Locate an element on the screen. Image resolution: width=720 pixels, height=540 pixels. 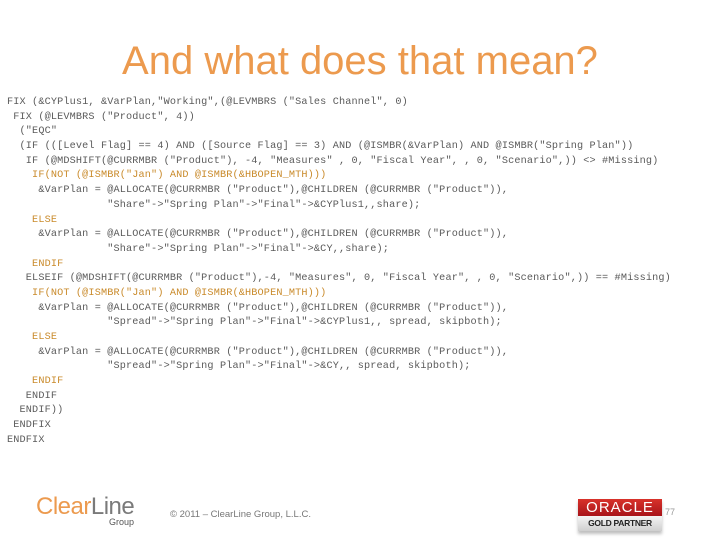
slide-title: And what does that mean? is located at coordinates (360, 61).